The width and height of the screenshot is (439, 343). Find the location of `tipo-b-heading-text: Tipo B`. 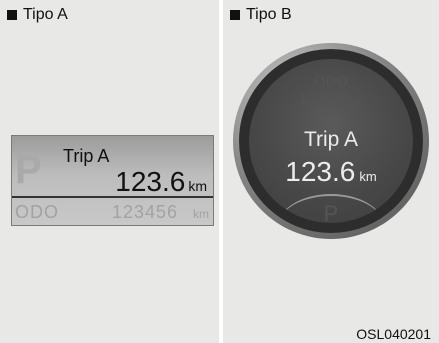

tipo-b-heading-text: Tipo B is located at coordinates (269, 14).